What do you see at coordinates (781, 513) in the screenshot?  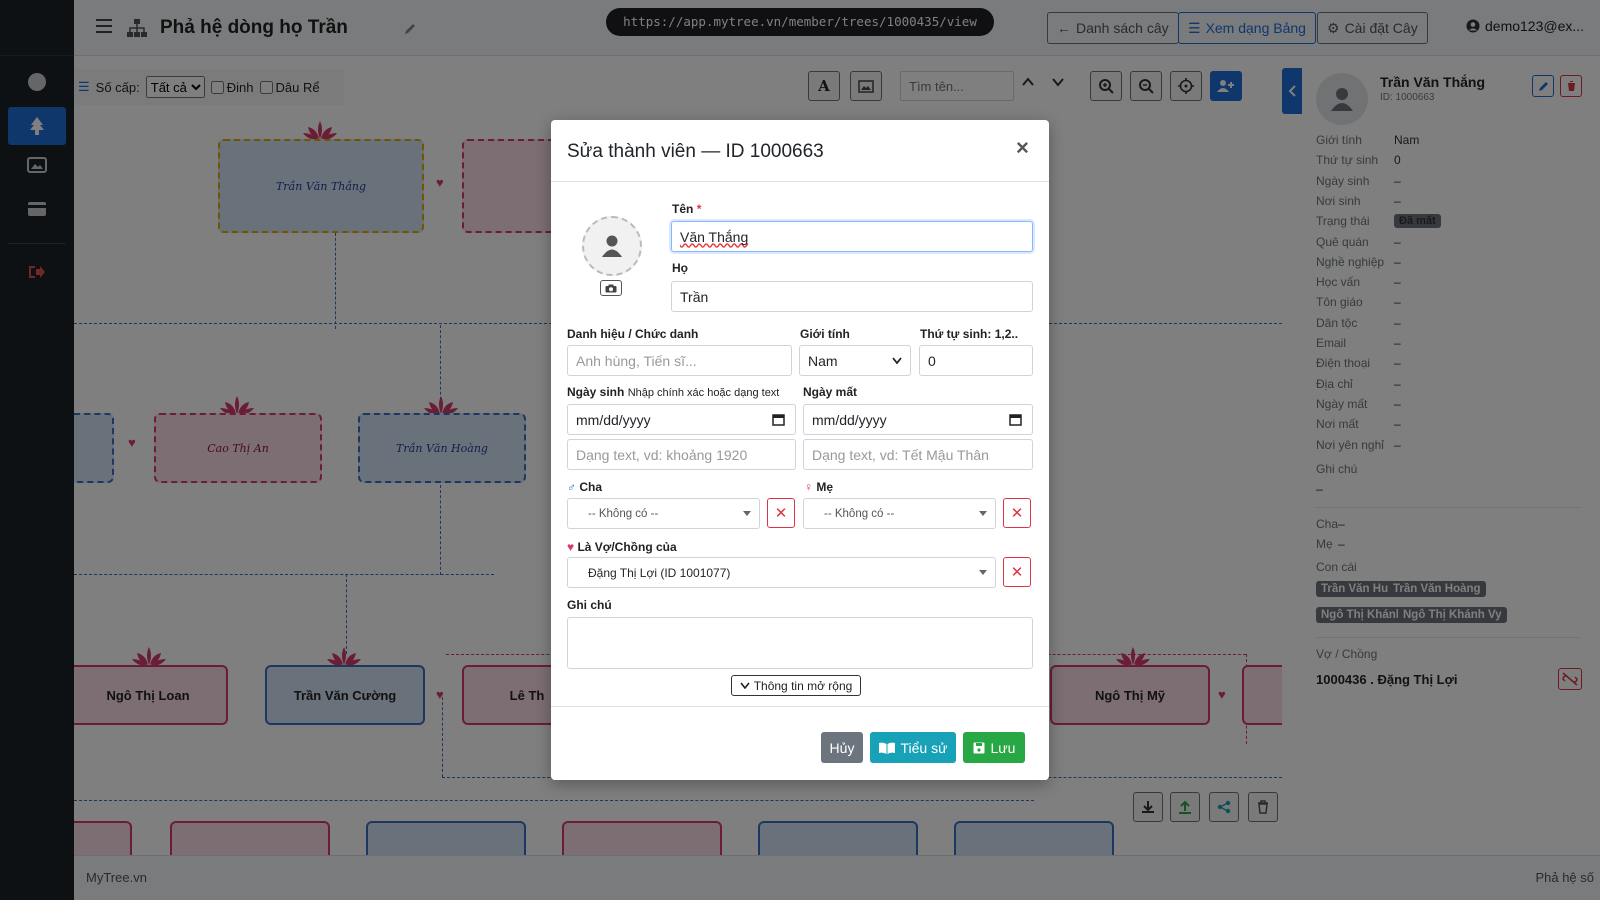 I see `clear-father-button: ✕` at bounding box center [781, 513].